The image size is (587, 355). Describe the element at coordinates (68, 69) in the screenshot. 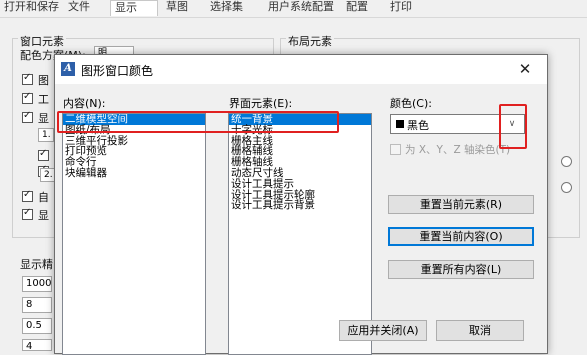

I see `app-icon: A` at that location.